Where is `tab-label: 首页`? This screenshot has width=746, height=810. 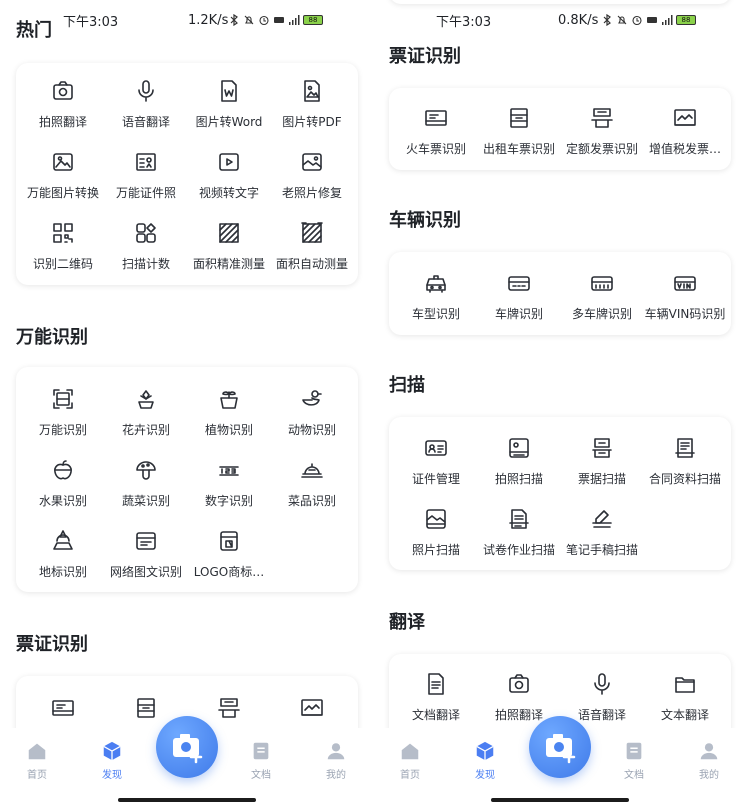
tab-label: 首页 is located at coordinates (410, 775).